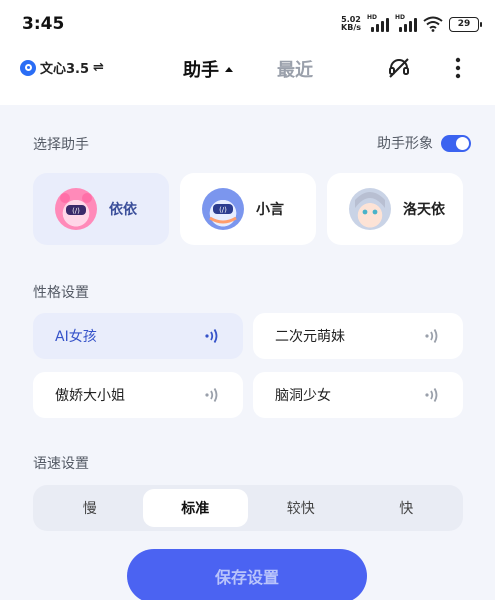  Describe the element at coordinates (378, 23) in the screenshot. I see `signal-icon: HD` at that location.